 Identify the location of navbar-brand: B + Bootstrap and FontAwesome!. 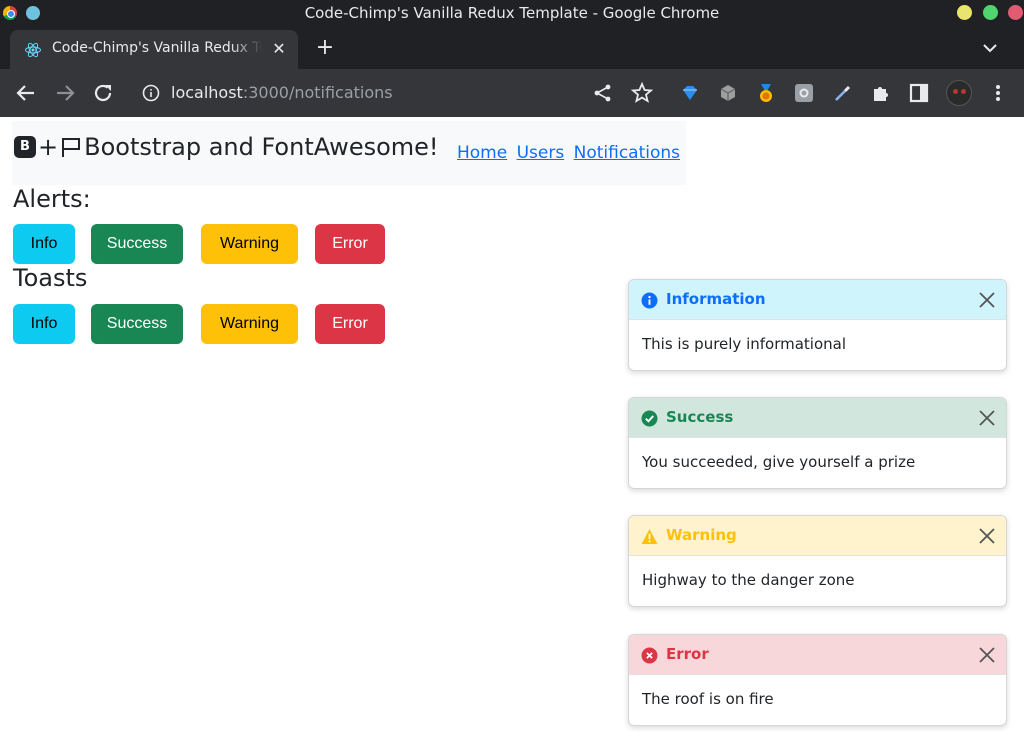
(226, 147).